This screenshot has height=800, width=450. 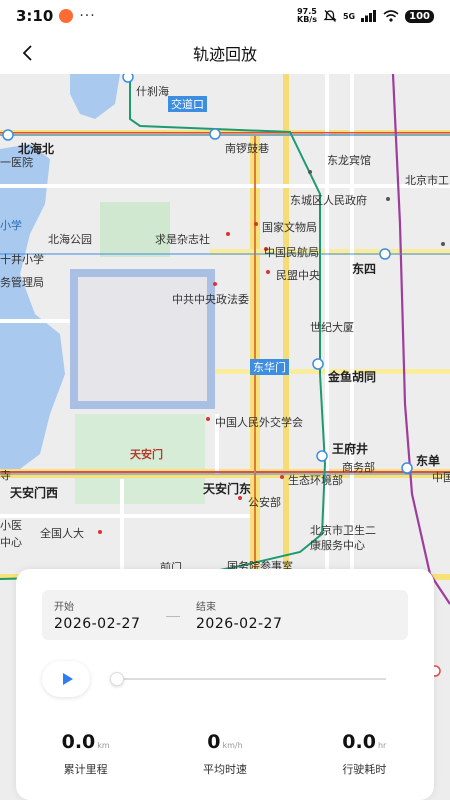 I want to click on stat-distance-value: 0.0, so click(x=78, y=742).